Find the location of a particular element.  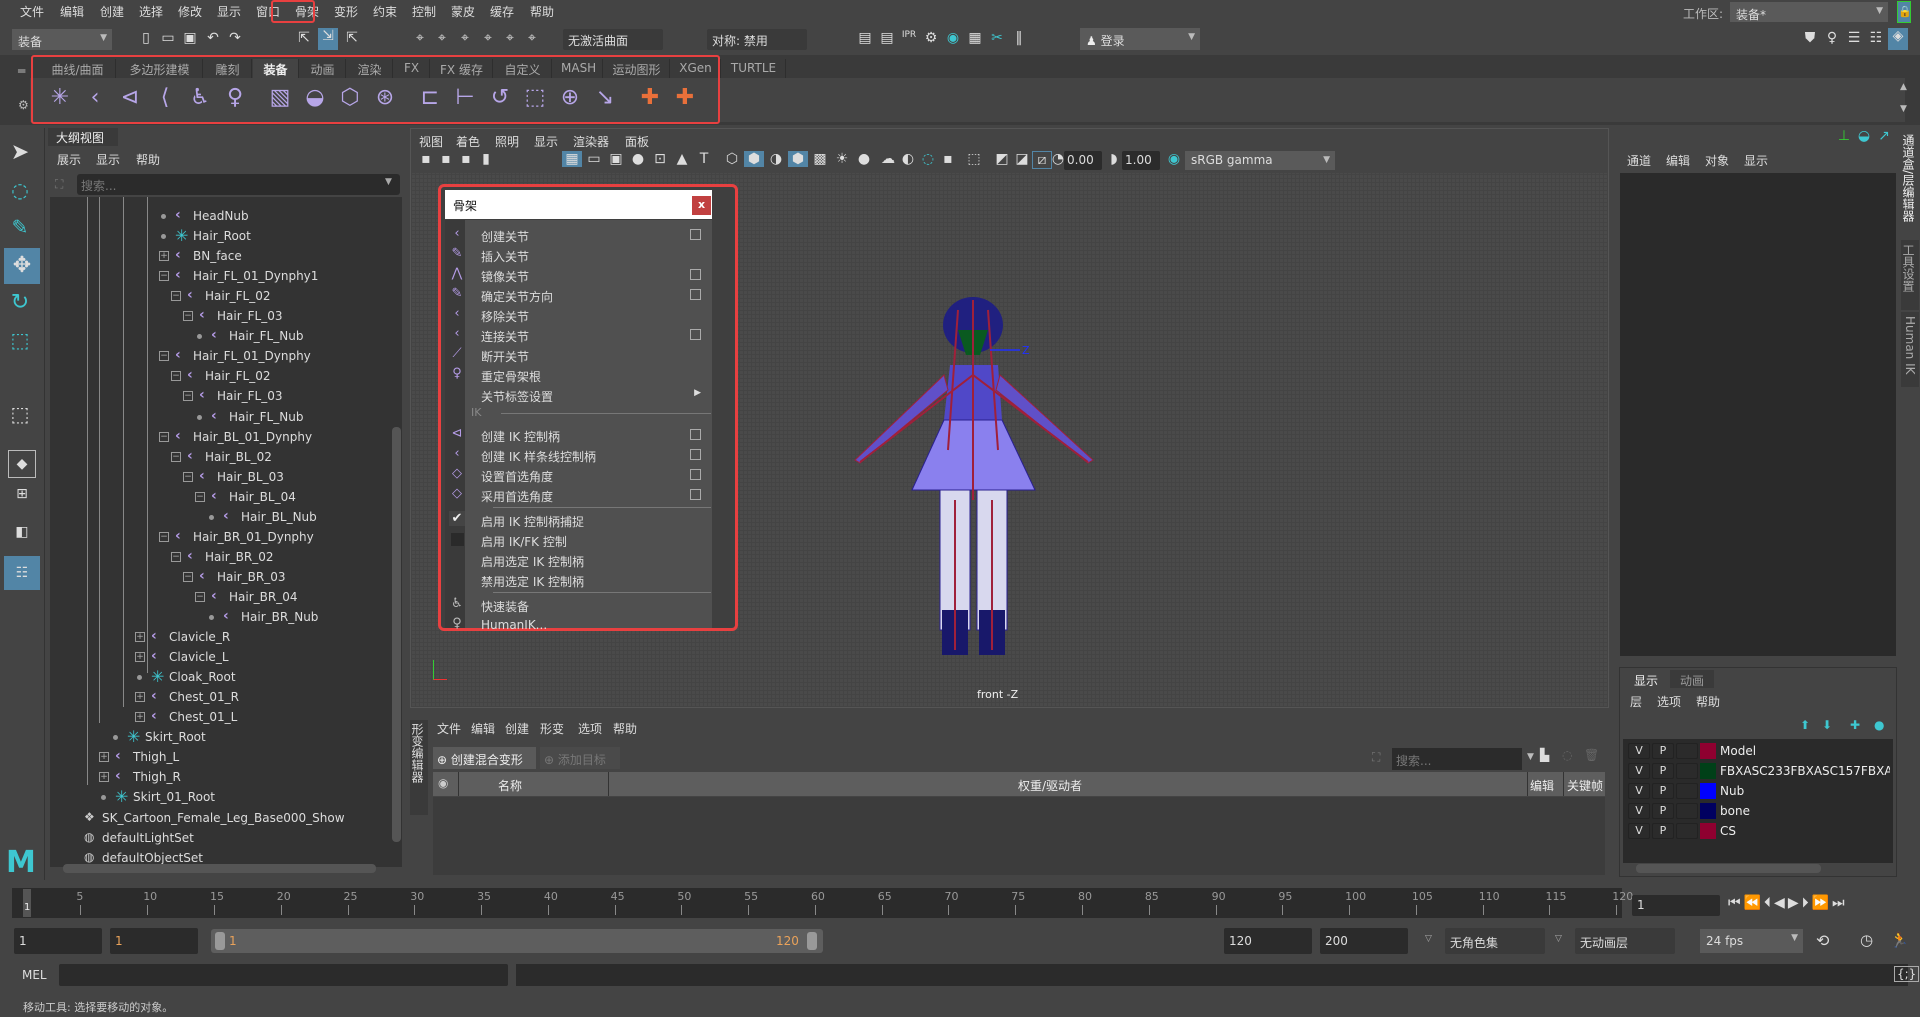

shelf-scroll-up: ▲ is located at coordinates (1903, 87).